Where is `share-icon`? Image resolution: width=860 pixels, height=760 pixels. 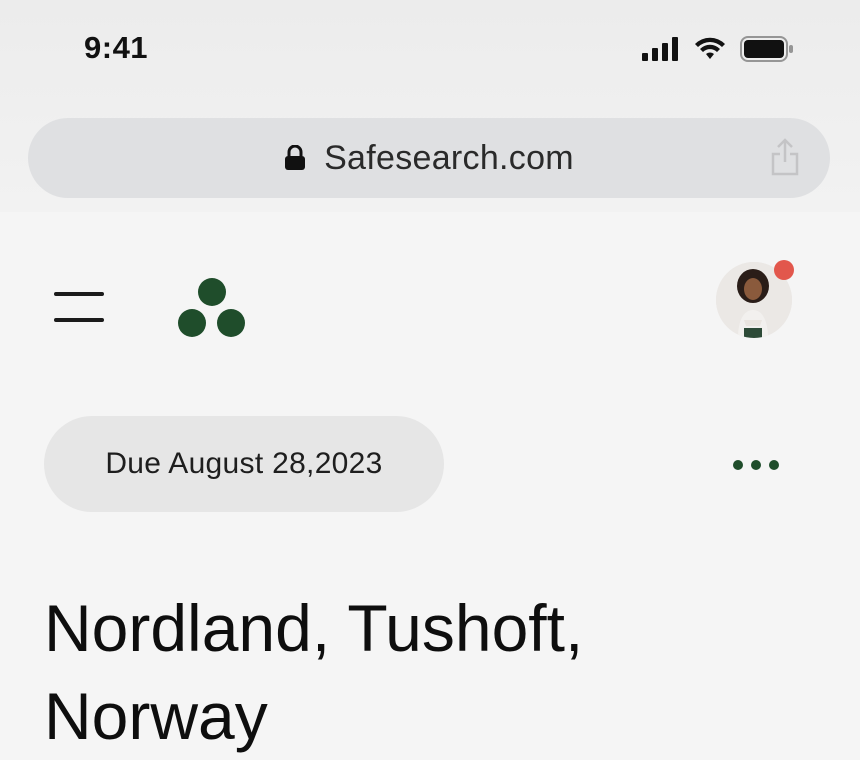 share-icon is located at coordinates (785, 157).